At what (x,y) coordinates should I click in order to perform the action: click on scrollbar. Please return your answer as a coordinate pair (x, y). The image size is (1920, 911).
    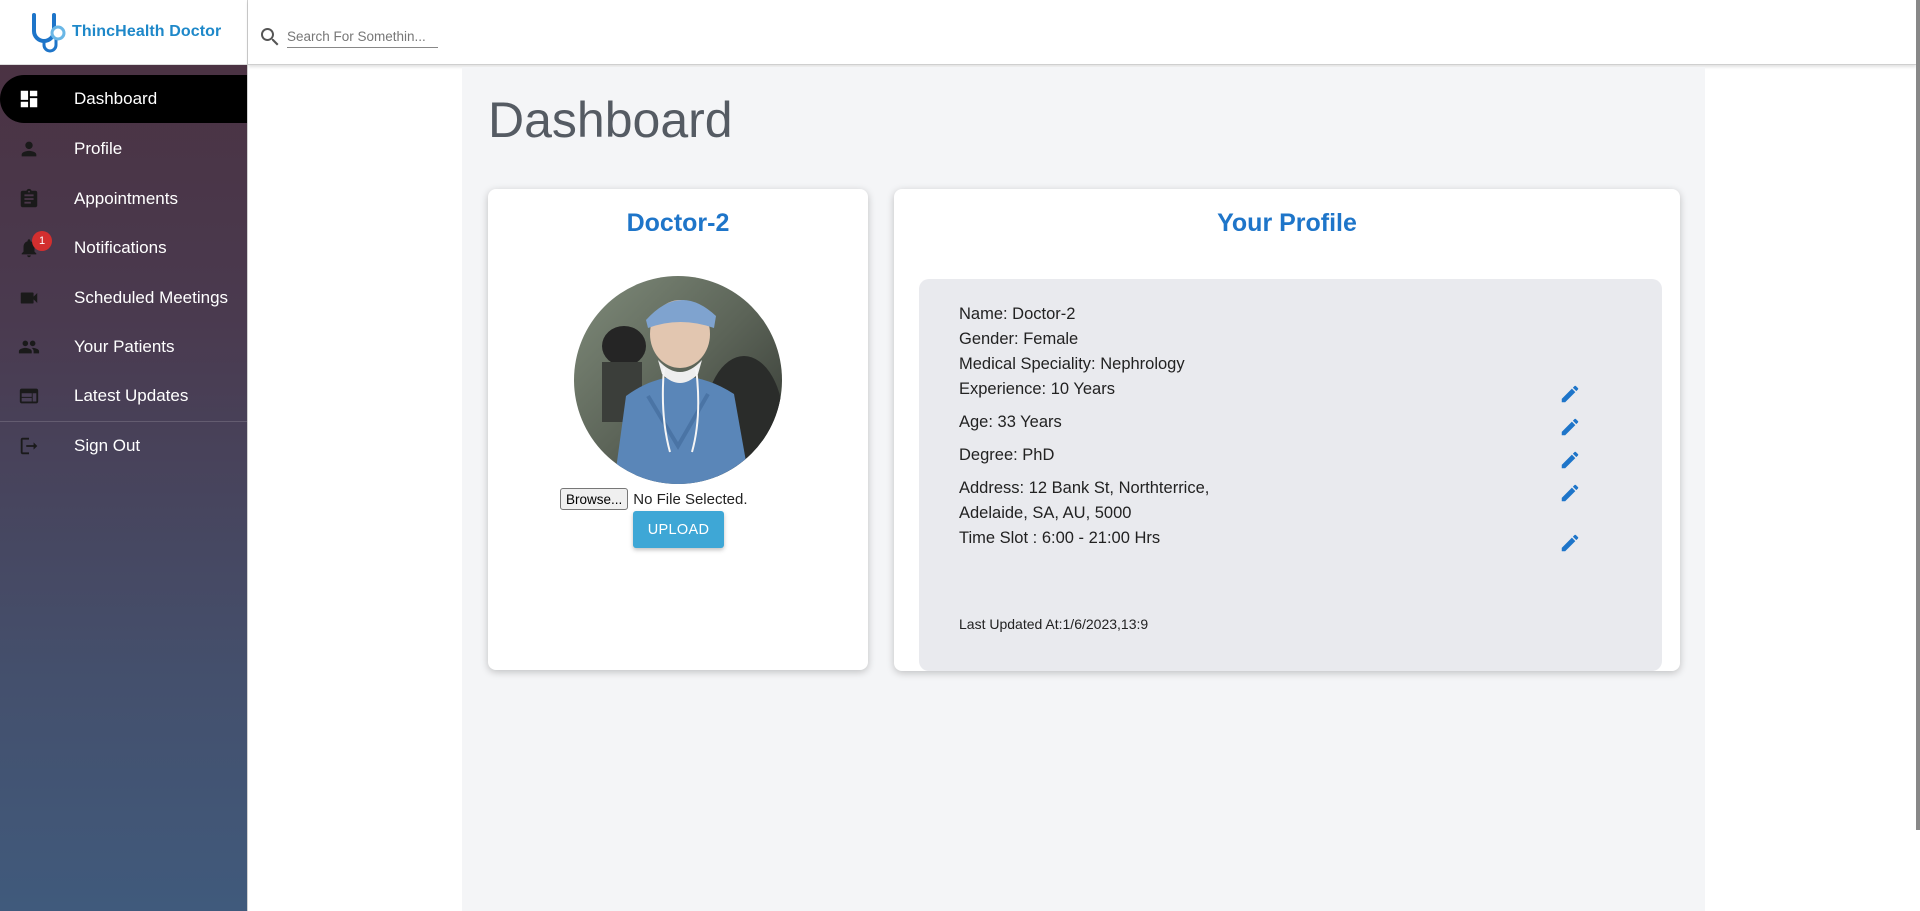
    Looking at the image, I should click on (1918, 415).